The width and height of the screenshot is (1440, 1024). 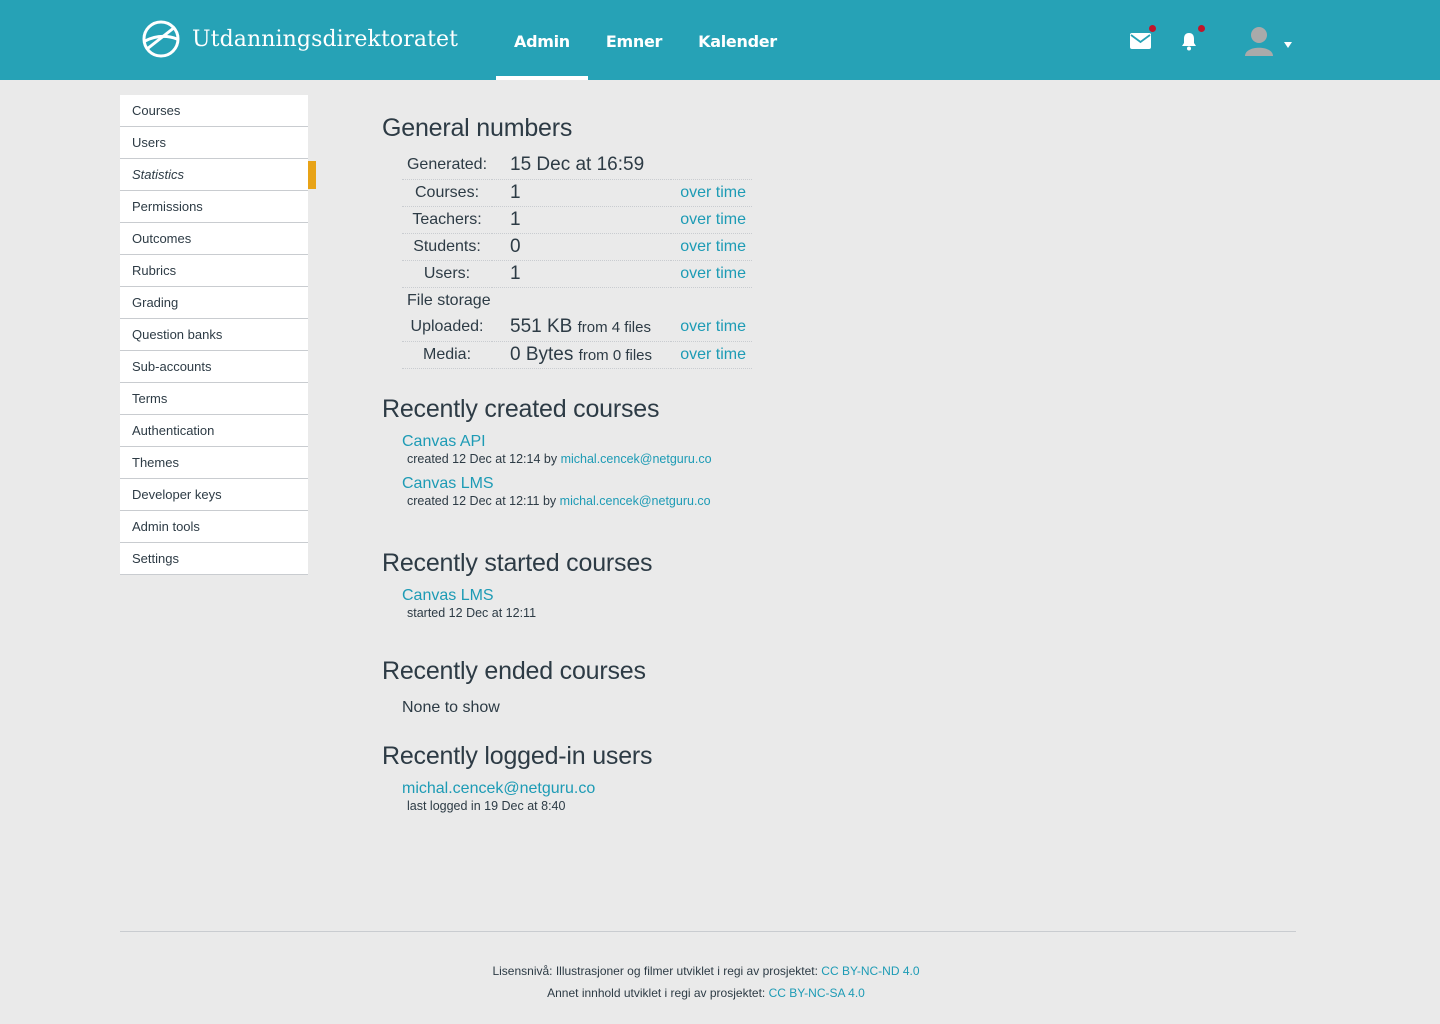 I want to click on stat-value: 15 Dec at 16:59, so click(x=622, y=166).